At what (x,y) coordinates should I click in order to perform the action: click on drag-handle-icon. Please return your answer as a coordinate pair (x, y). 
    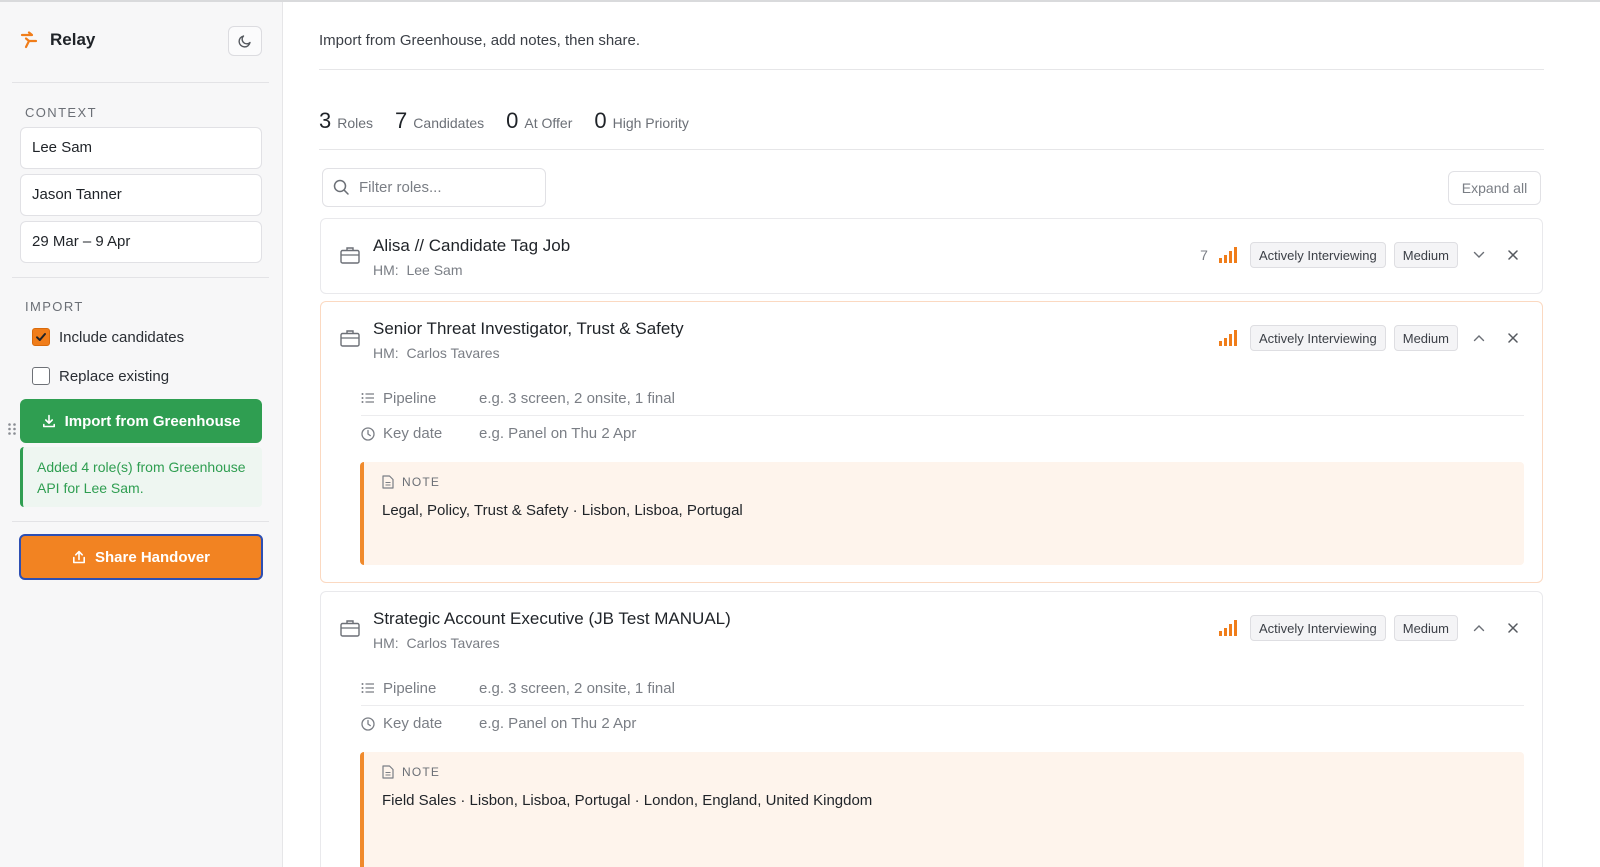
    Looking at the image, I should click on (12, 429).